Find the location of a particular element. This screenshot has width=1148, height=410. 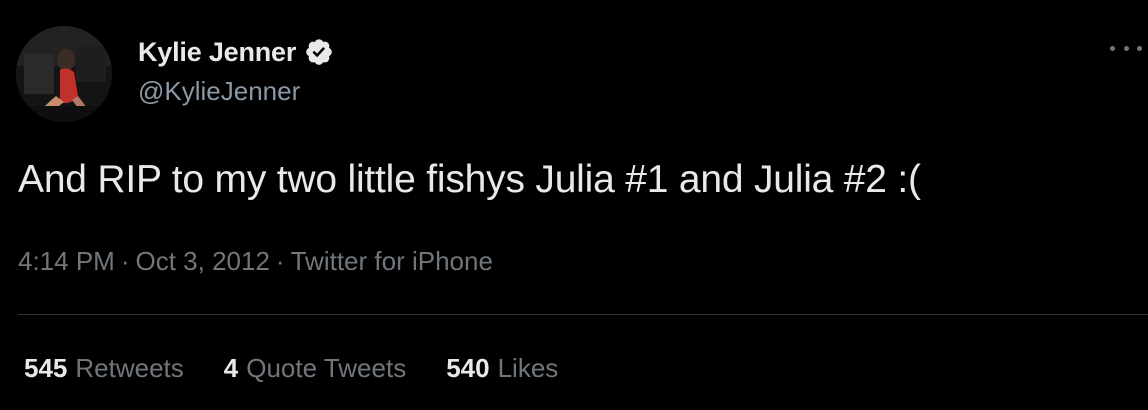

retweets-stat: 545 Retweets is located at coordinates (104, 368).